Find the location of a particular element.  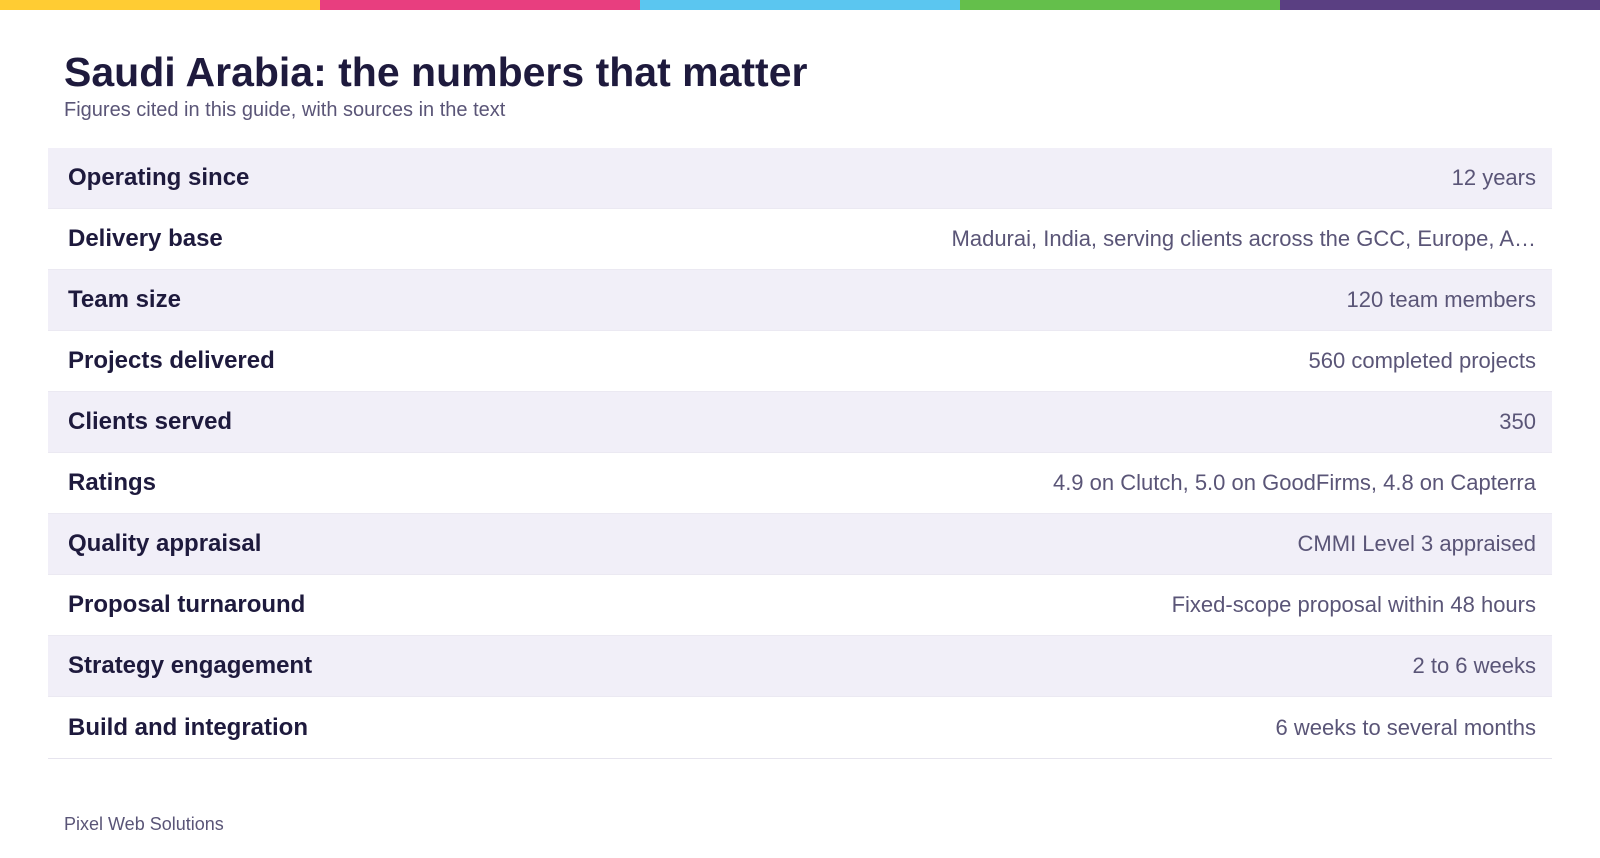

accent-color-bar is located at coordinates (800, 5).